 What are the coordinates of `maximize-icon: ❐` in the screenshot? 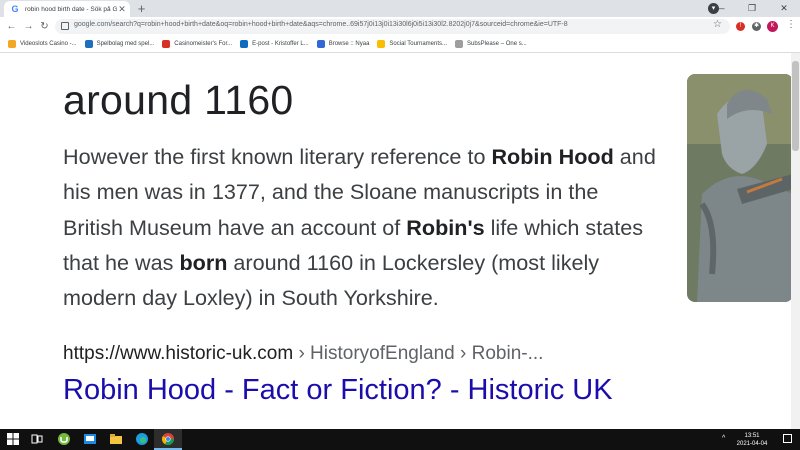 It's located at (752, 8).